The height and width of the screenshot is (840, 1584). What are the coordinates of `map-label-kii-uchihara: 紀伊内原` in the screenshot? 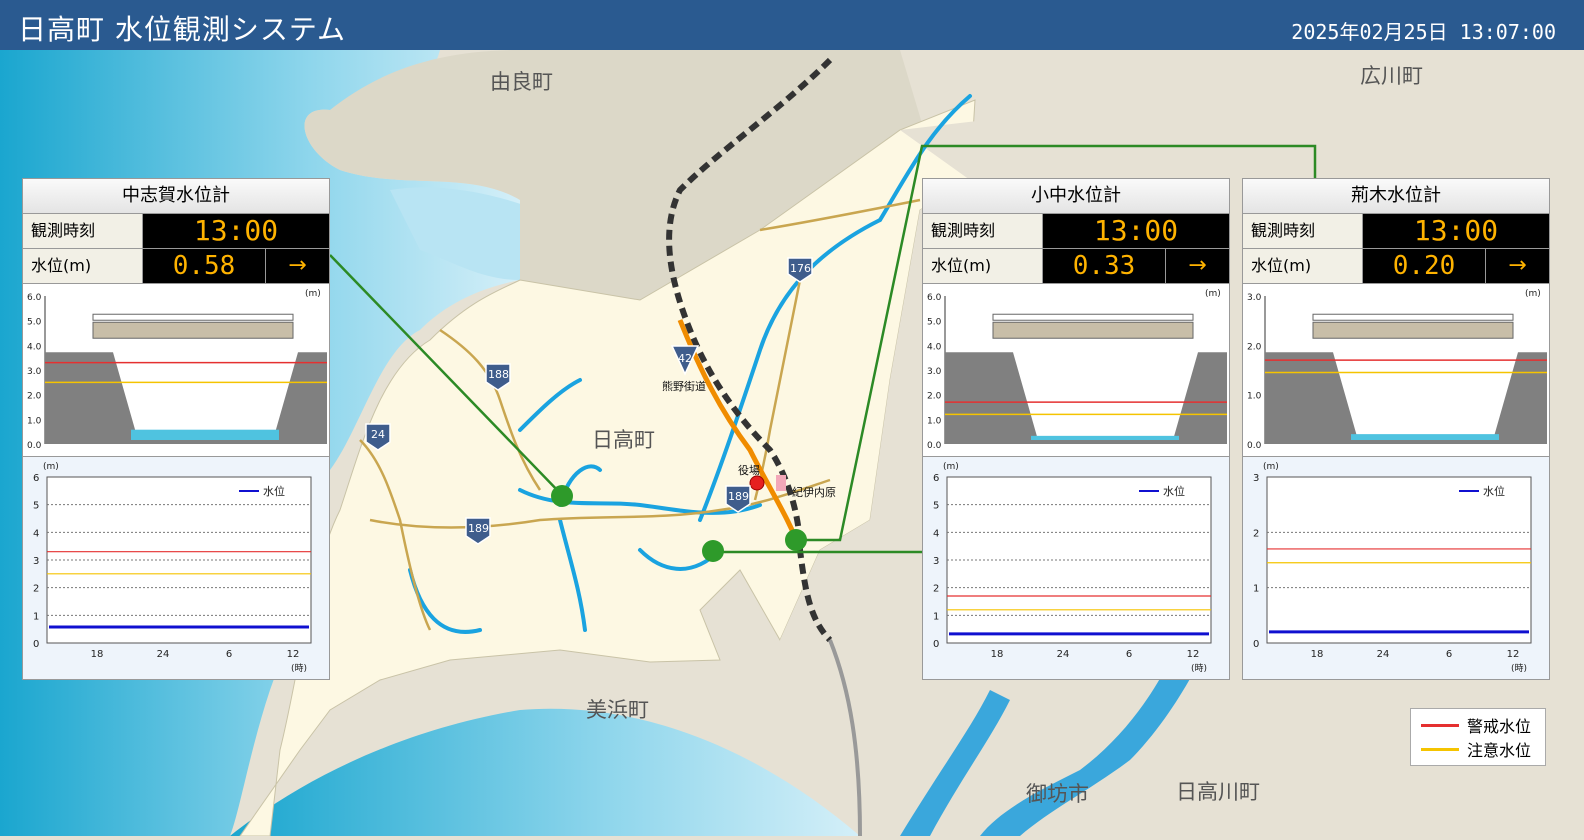 It's located at (814, 492).